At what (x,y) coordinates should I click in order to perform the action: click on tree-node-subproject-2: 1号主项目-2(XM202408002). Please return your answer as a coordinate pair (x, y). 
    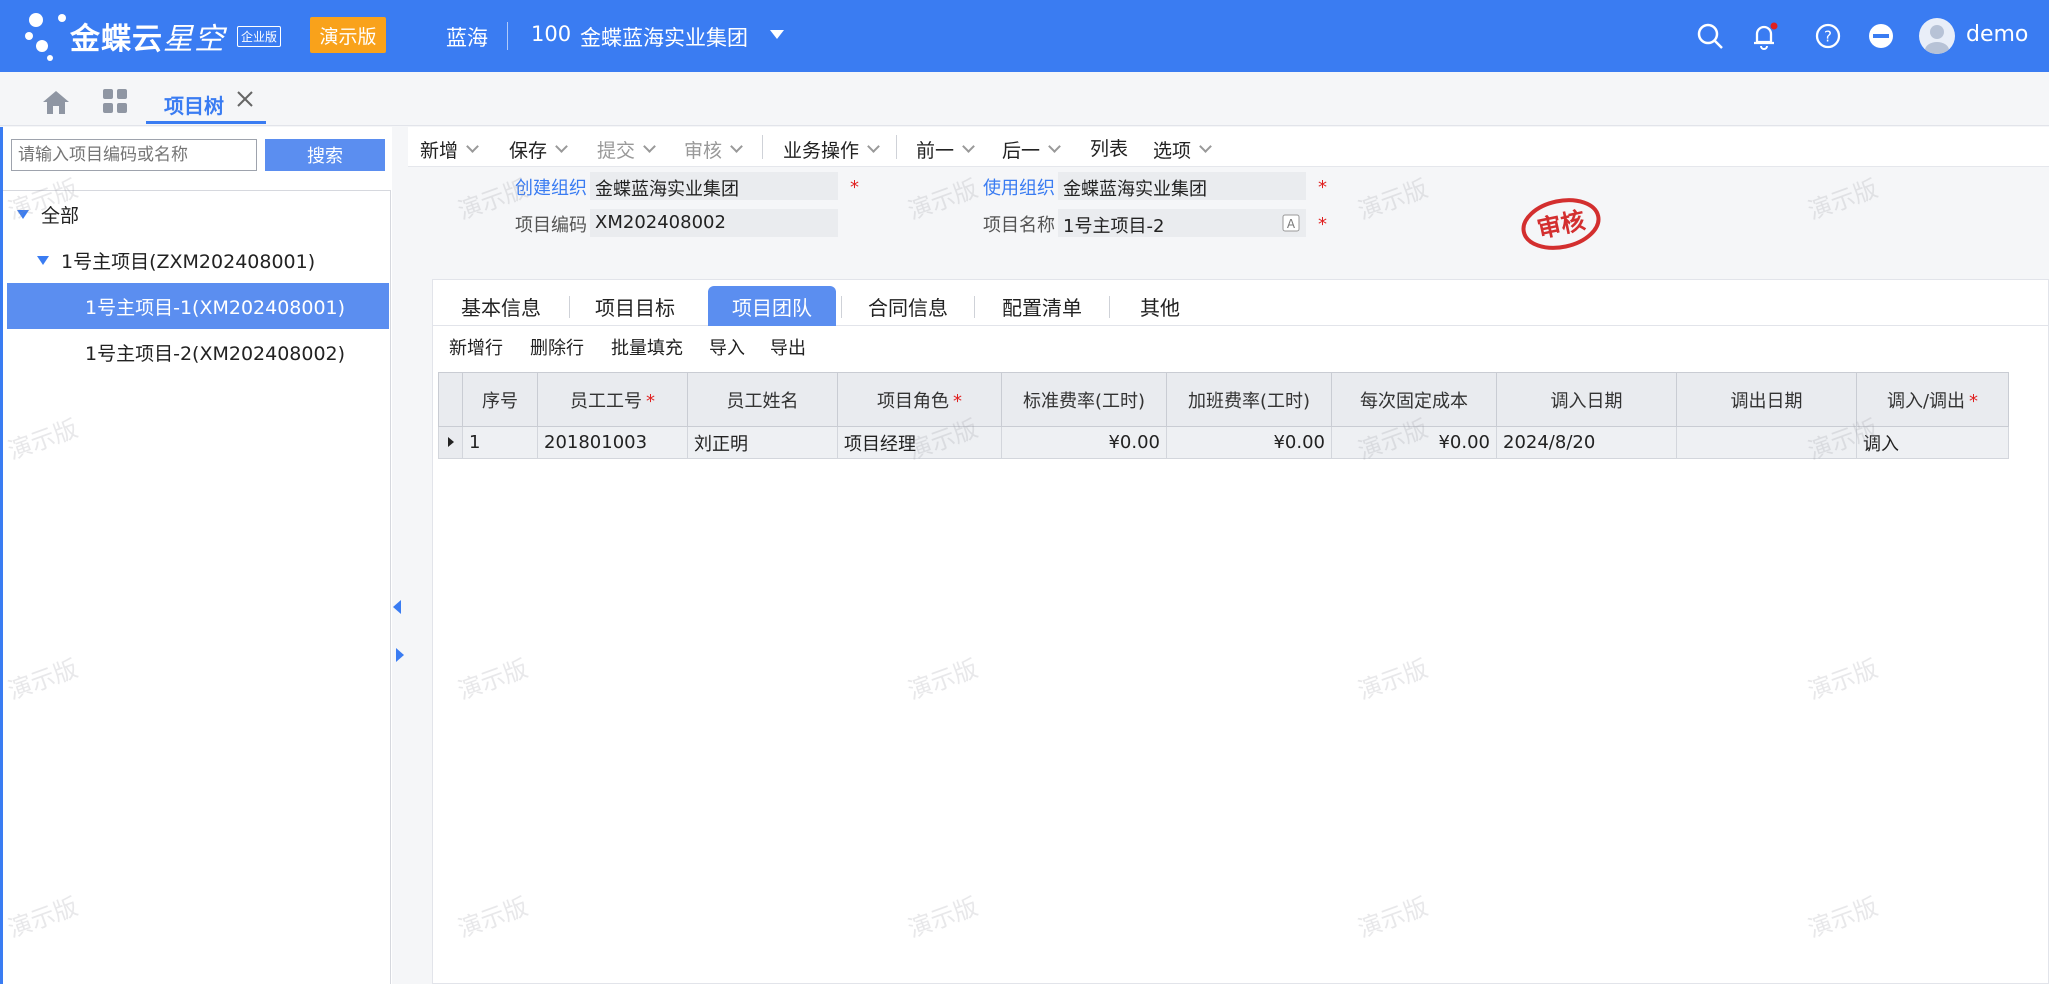
    Looking at the image, I should click on (198, 352).